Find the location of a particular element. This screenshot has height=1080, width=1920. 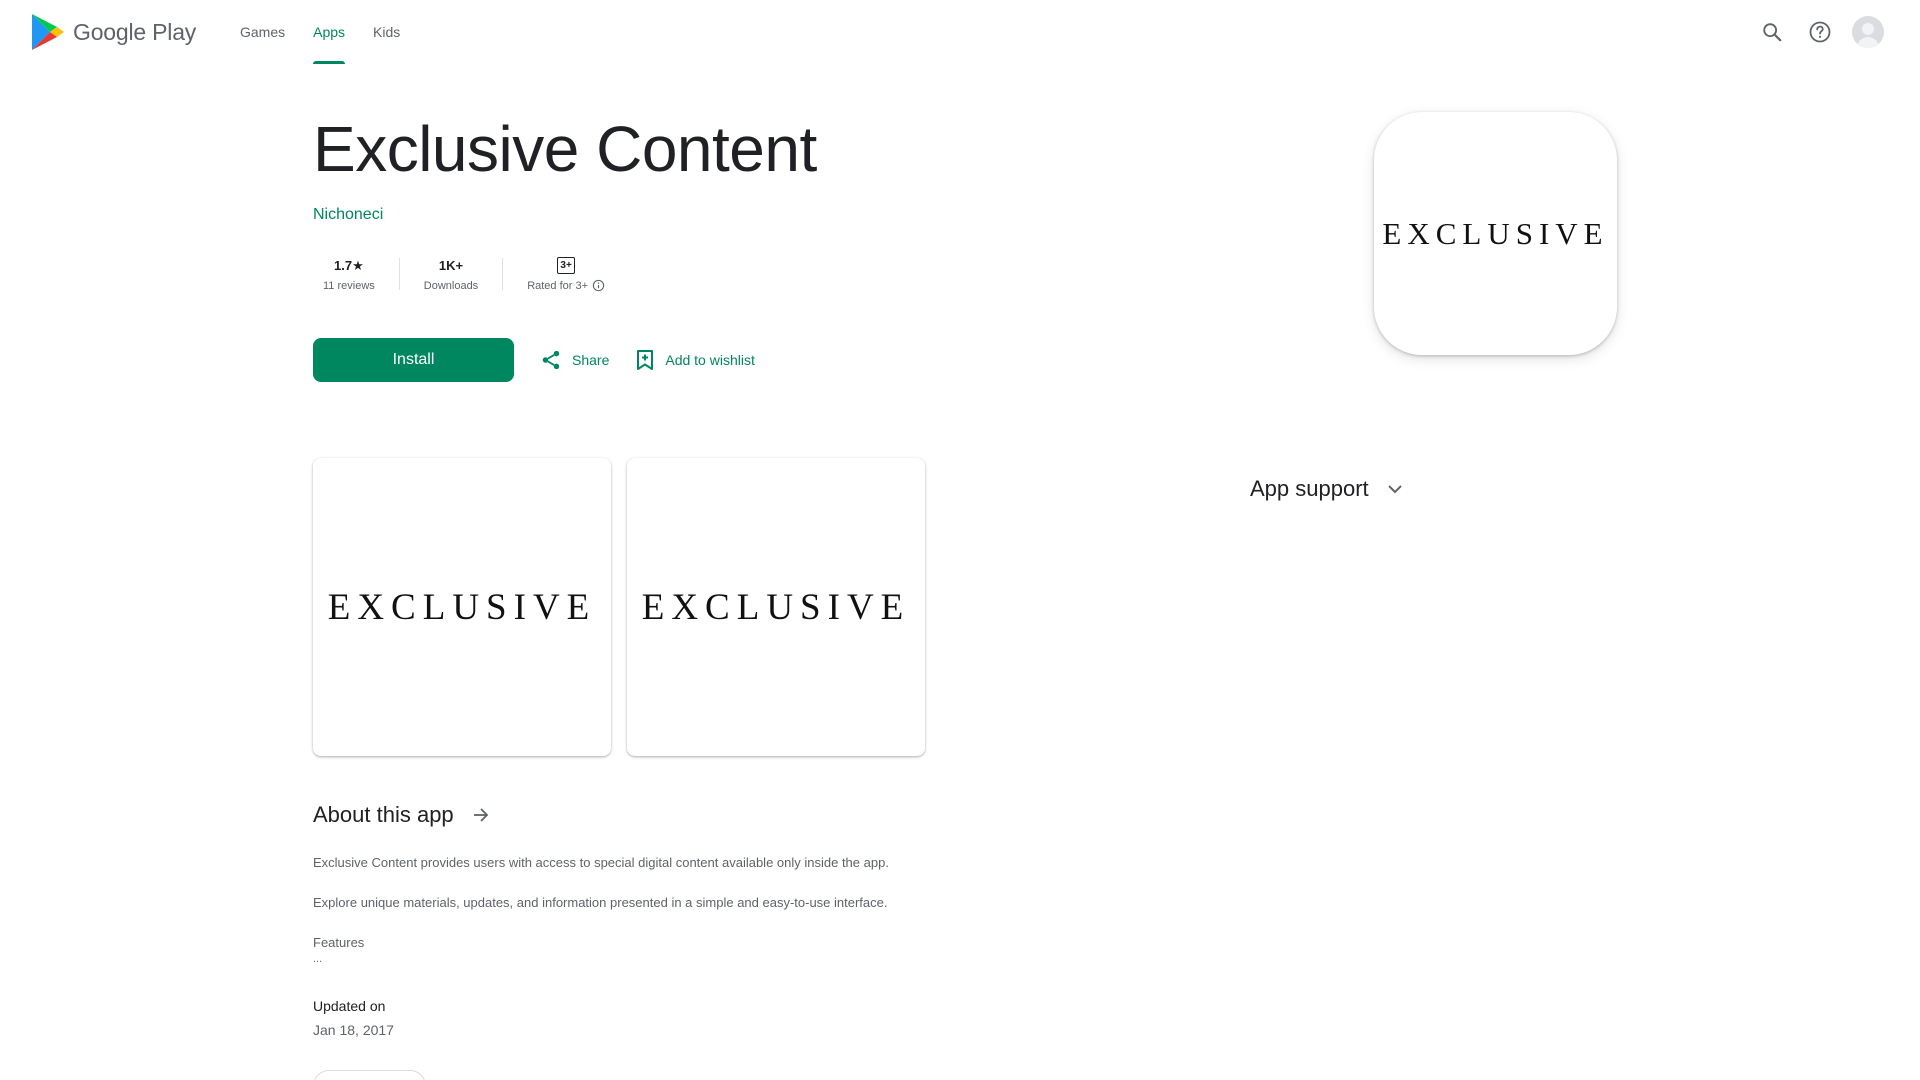

chevron-down-icon is located at coordinates (1394, 489).